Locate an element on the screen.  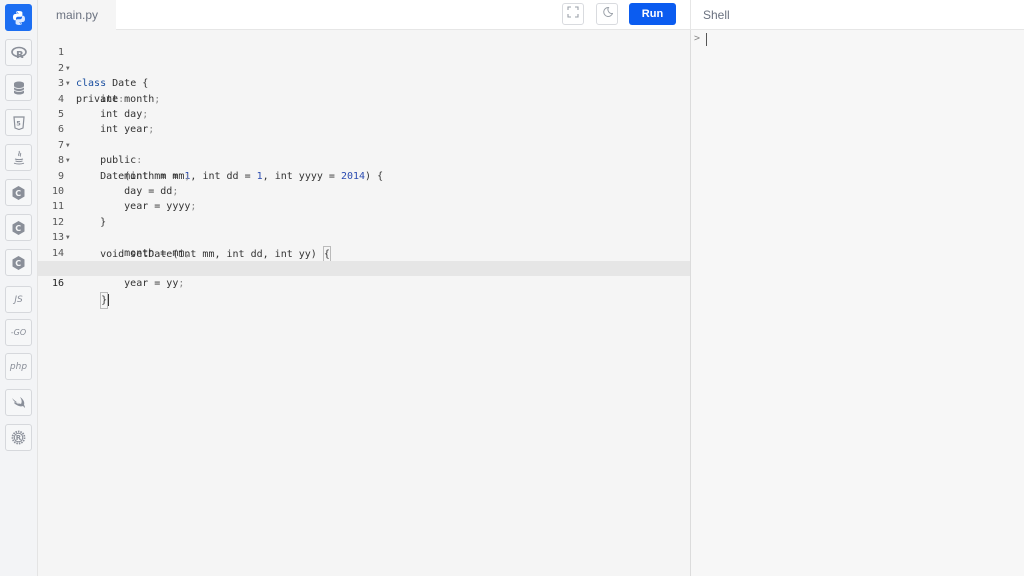
code-line: 1 ▼ class Date { is located at coordinates (364, 59).